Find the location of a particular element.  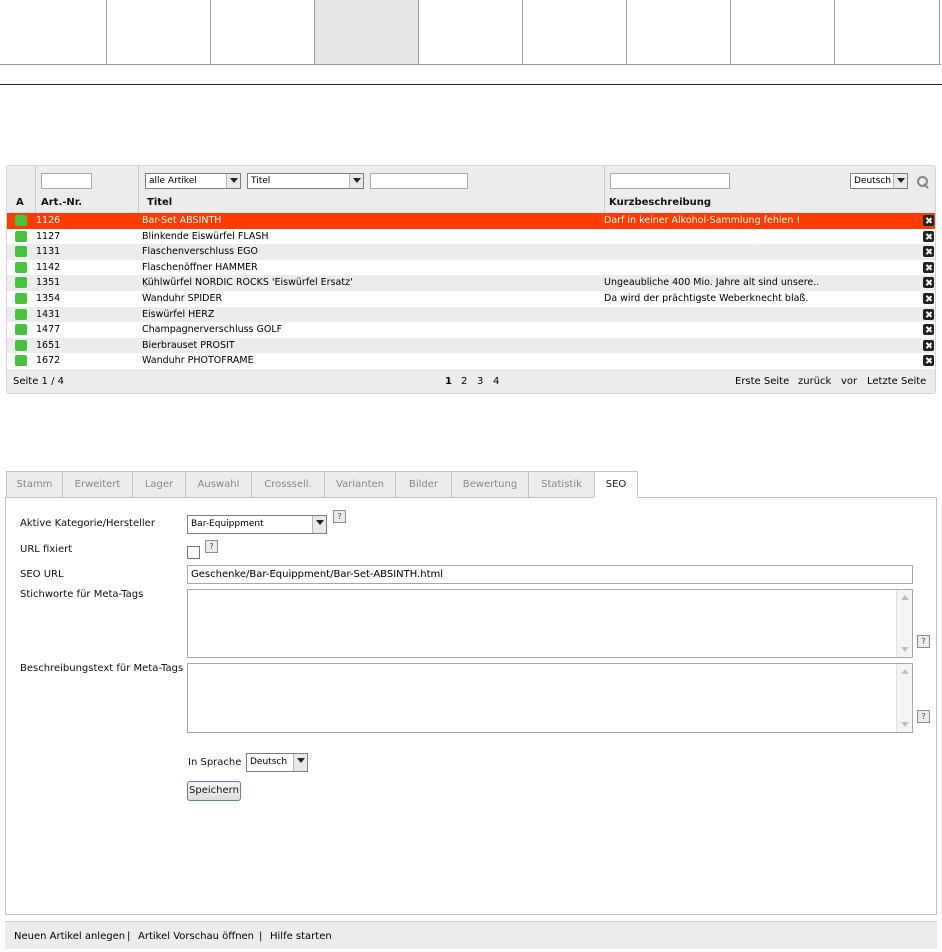

description-textarea is located at coordinates (550, 698).